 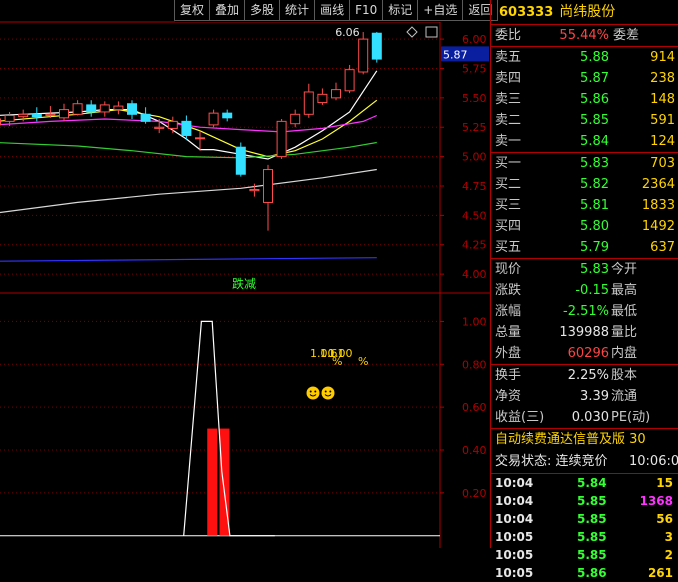 What do you see at coordinates (594, 396) in the screenshot?
I see `fundamental-value: 3.39` at bounding box center [594, 396].